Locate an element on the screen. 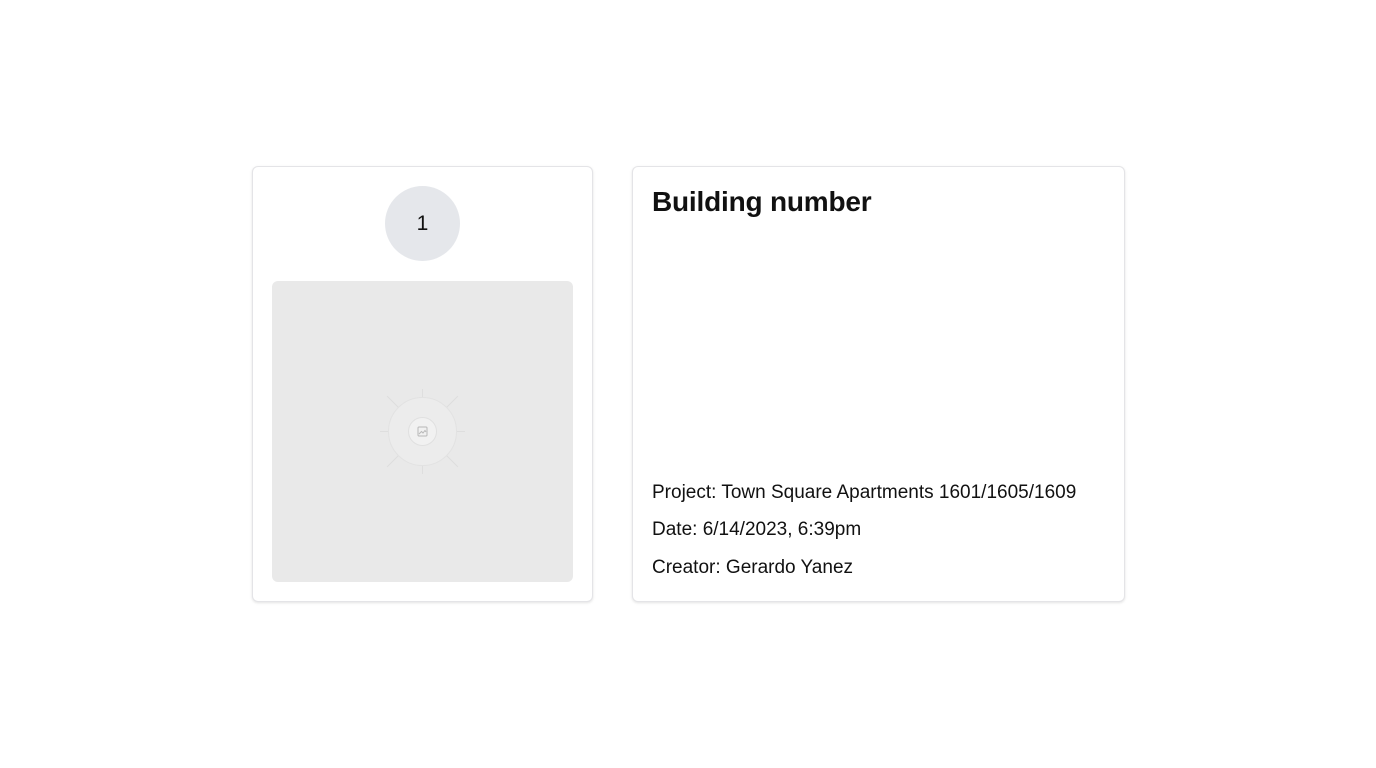 Image resolution: width=1376 pixels, height=768 pixels. creator-text: Creator: Gerardo Yanez is located at coordinates (753, 567).